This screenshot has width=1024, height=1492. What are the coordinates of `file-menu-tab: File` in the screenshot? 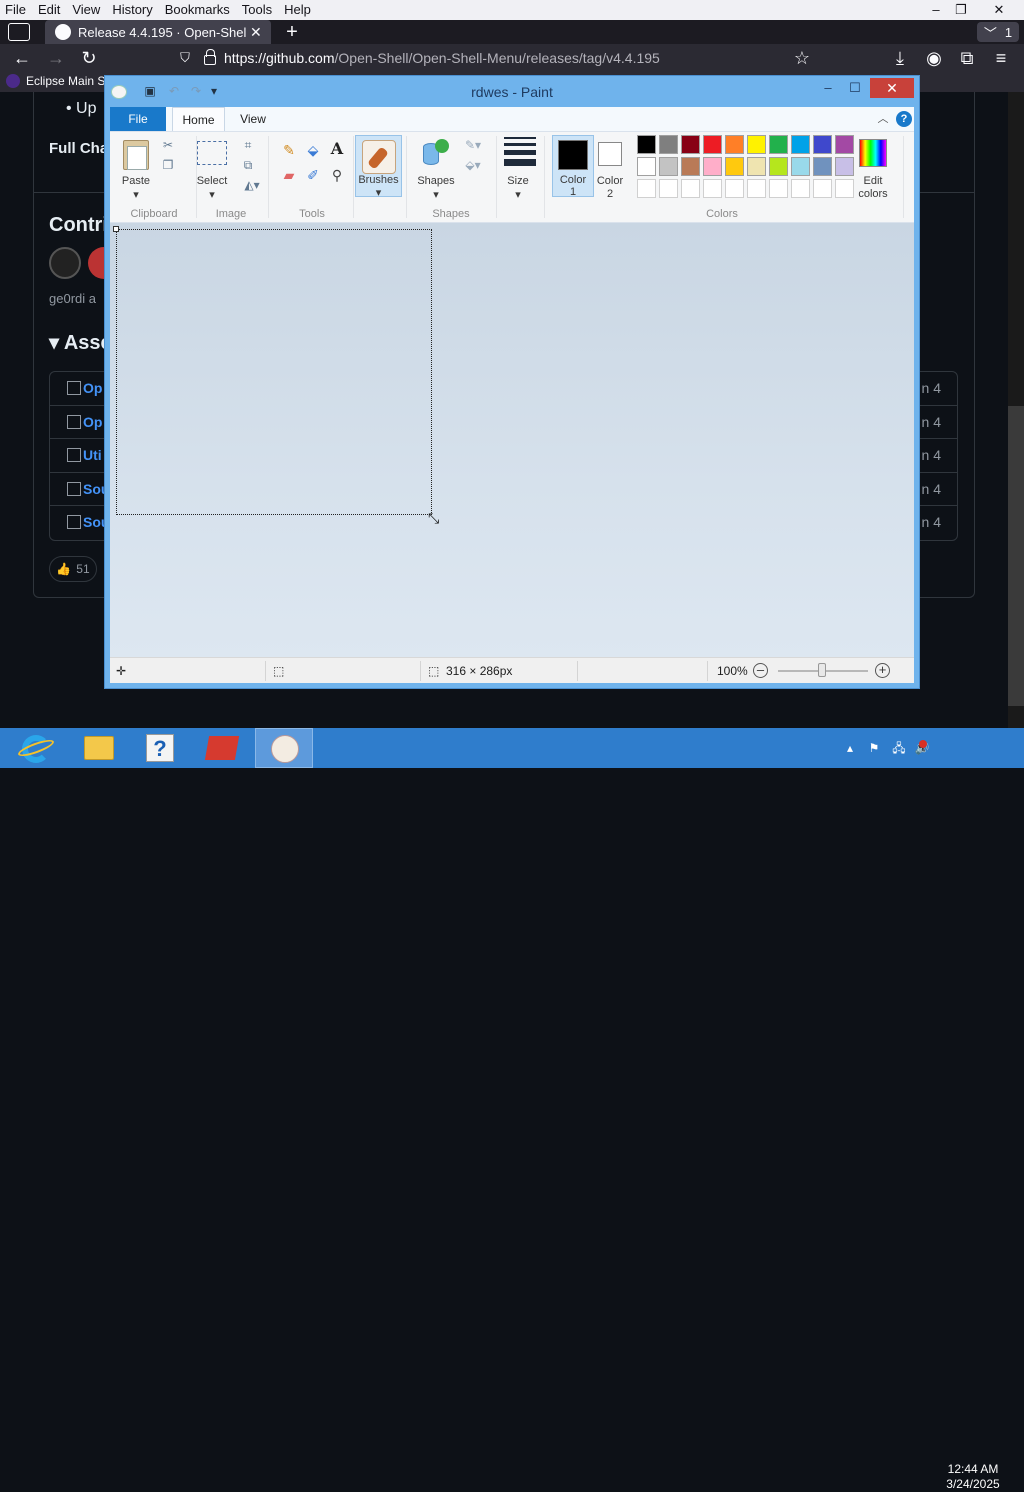 It's located at (138, 119).